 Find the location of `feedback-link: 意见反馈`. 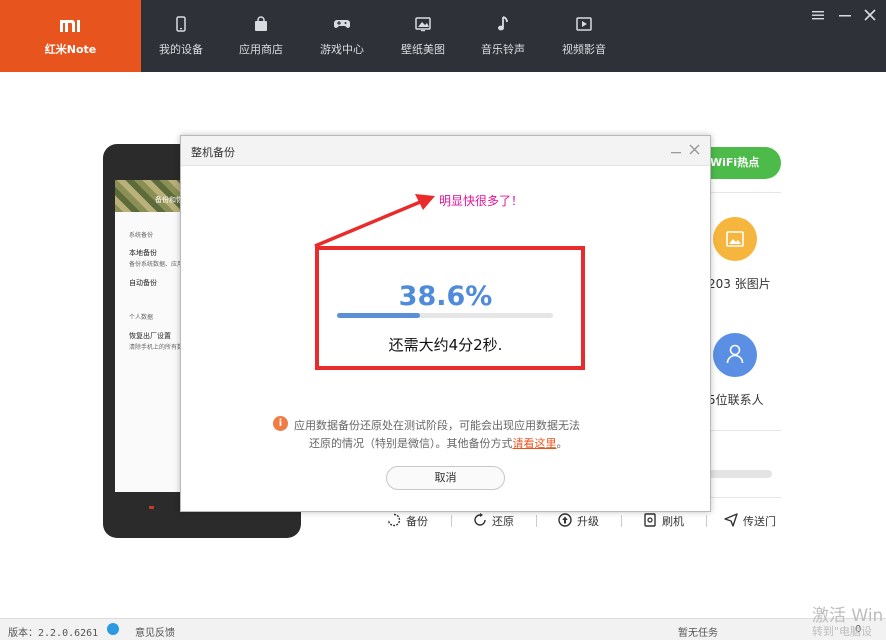

feedback-link: 意见反馈 is located at coordinates (155, 631).